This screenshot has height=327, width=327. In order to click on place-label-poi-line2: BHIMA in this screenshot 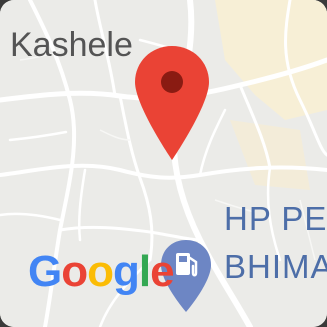, I will do `click(275, 266)`.